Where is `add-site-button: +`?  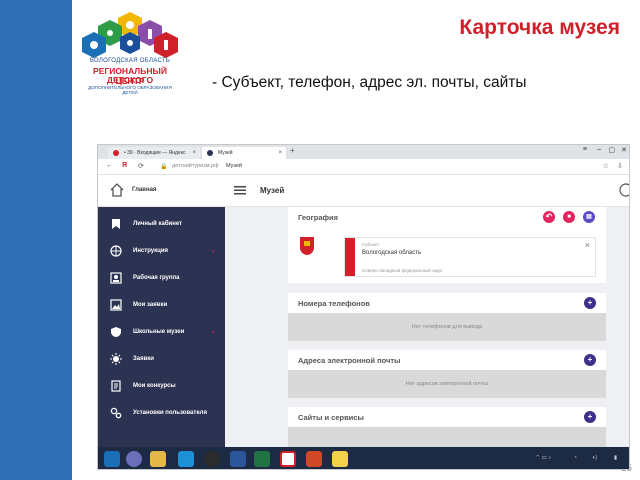
add-site-button: + is located at coordinates (590, 417).